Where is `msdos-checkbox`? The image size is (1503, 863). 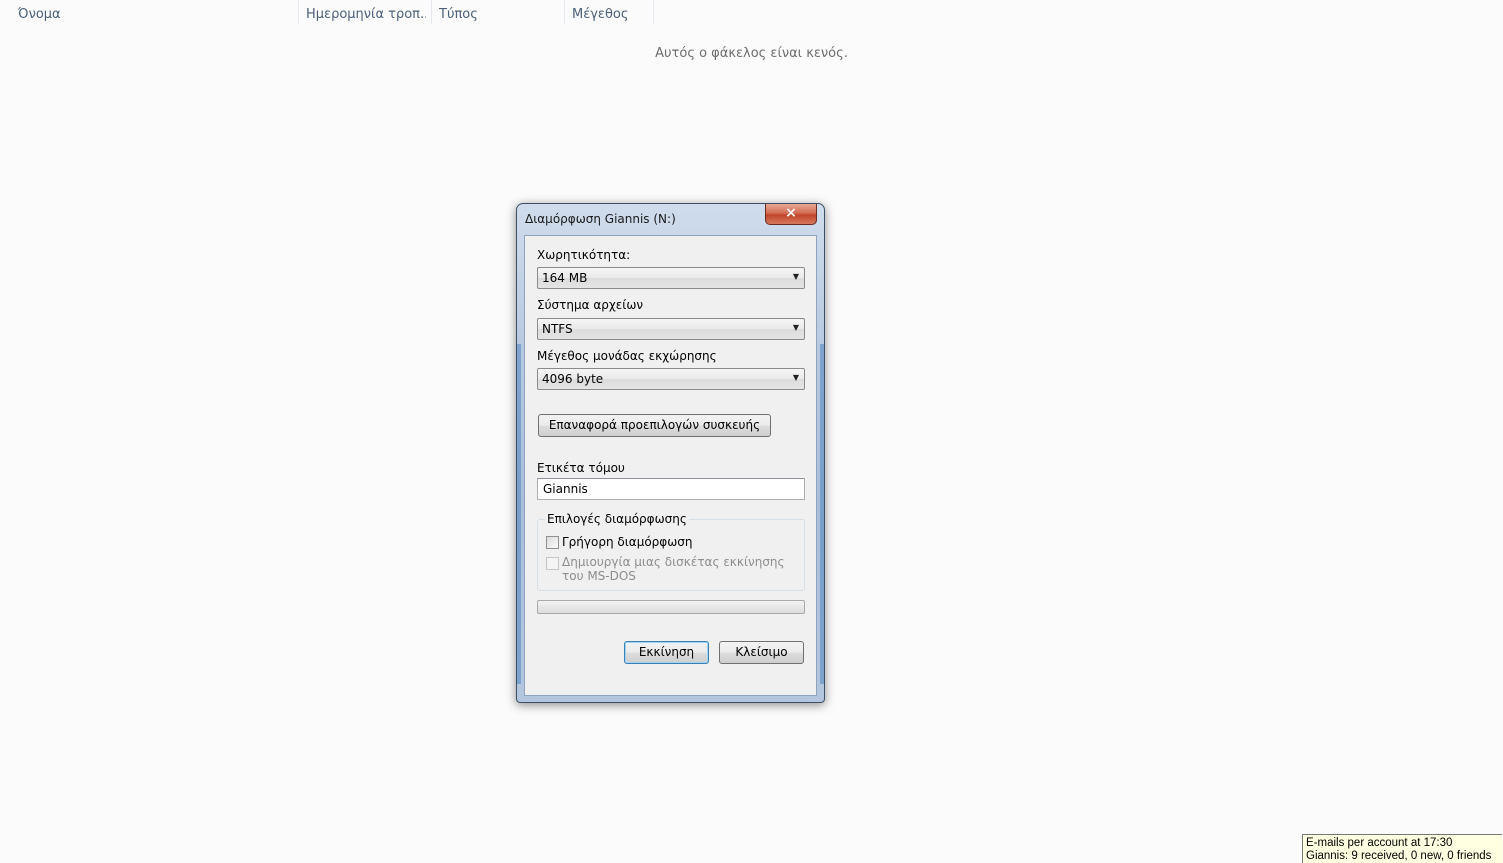
msdos-checkbox is located at coordinates (552, 563).